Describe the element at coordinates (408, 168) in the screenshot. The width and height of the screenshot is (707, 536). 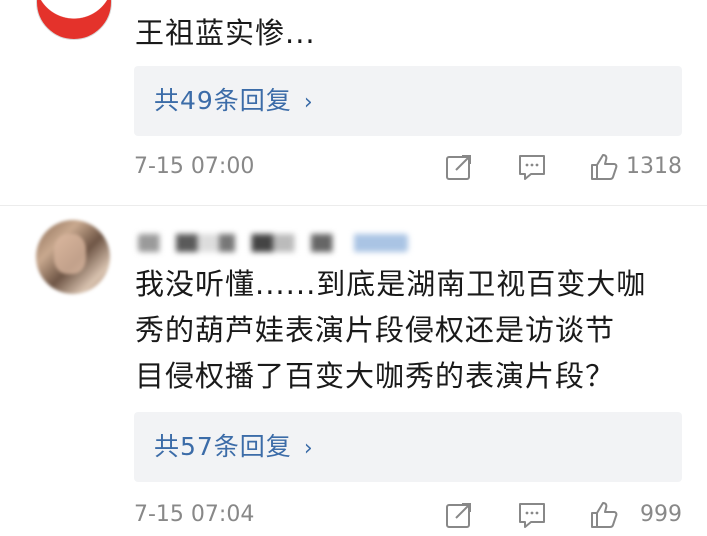
I see `comment-meta: 7-15 07:00 1318` at that location.